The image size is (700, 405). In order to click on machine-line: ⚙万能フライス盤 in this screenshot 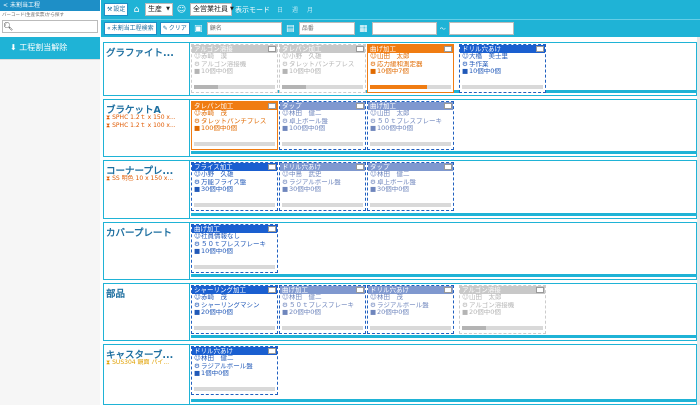, I will do `click(234, 183)`.